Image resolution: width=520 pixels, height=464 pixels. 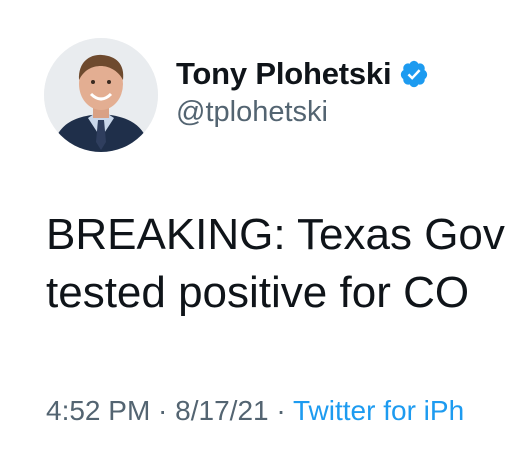 What do you see at coordinates (258, 292) in the screenshot?
I see `tweet-text-line: tested positive for CO` at bounding box center [258, 292].